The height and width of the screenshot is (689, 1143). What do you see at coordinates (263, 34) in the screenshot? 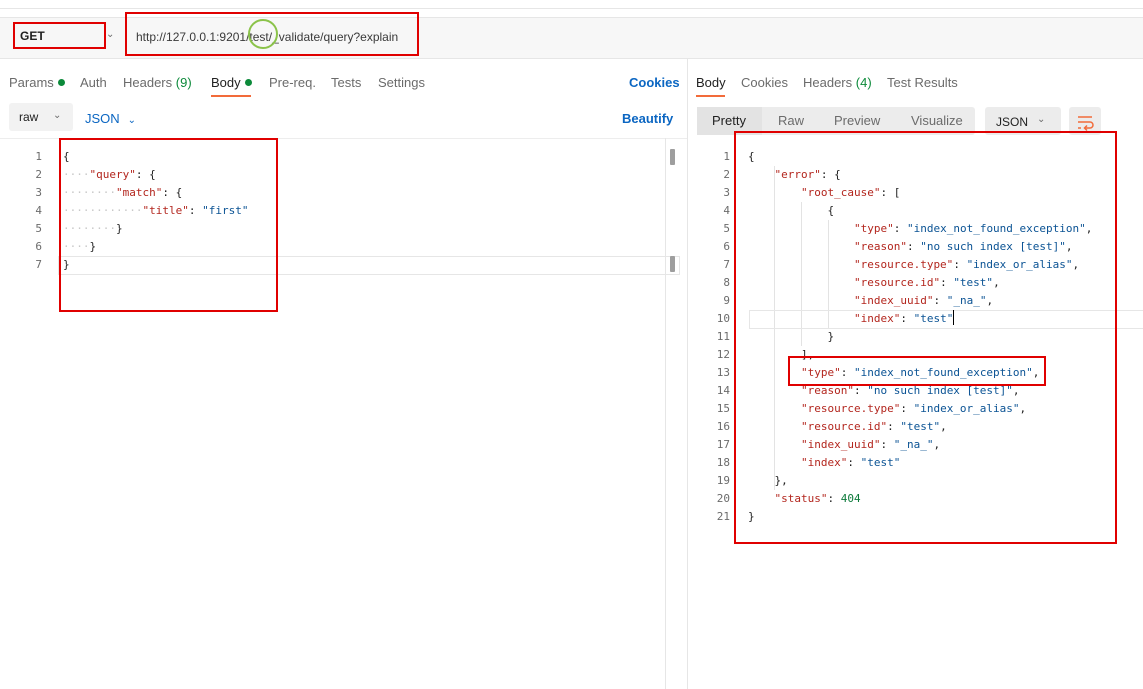
I see `url-path-highlight-circle` at bounding box center [263, 34].